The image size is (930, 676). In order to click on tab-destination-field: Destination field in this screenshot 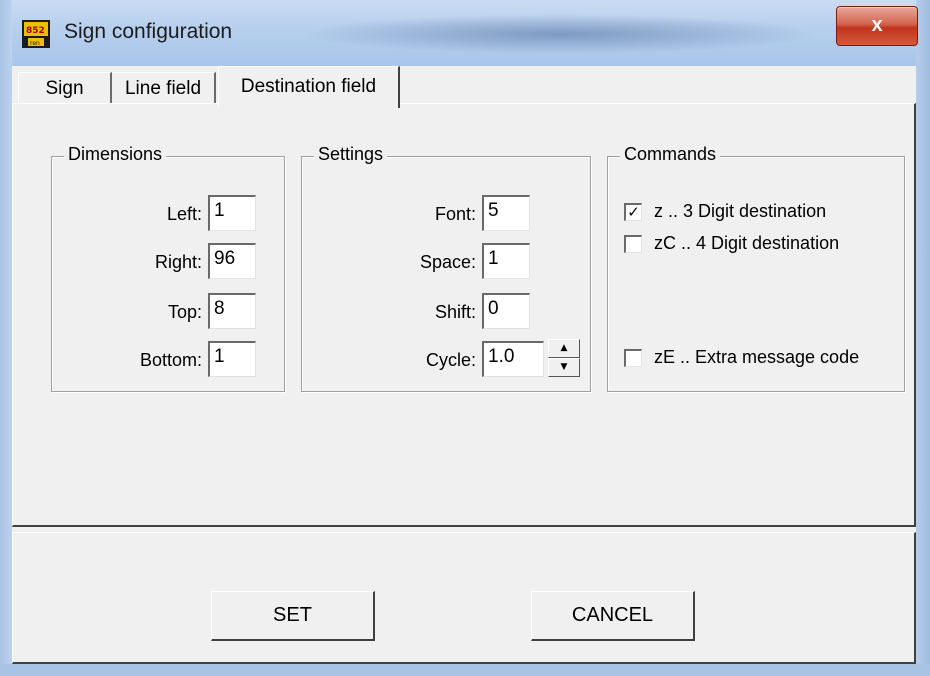, I will do `click(309, 87)`.